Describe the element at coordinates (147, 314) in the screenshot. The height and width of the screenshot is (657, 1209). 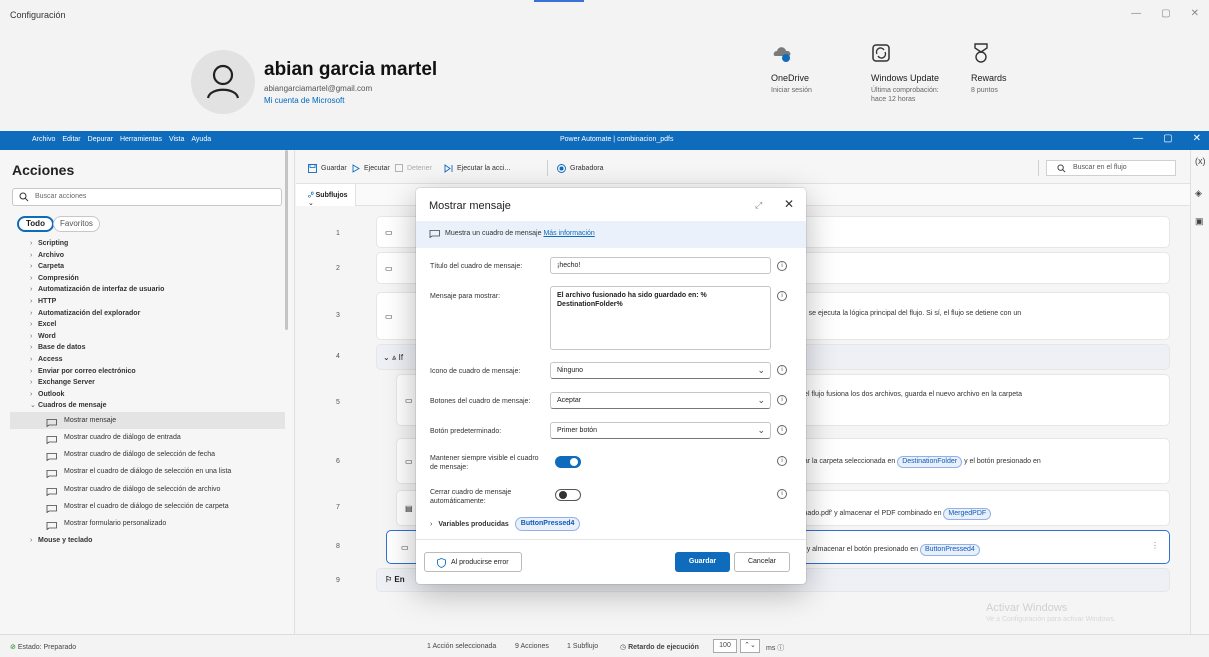
I see `tree-group: › Automatización del explorador` at that location.